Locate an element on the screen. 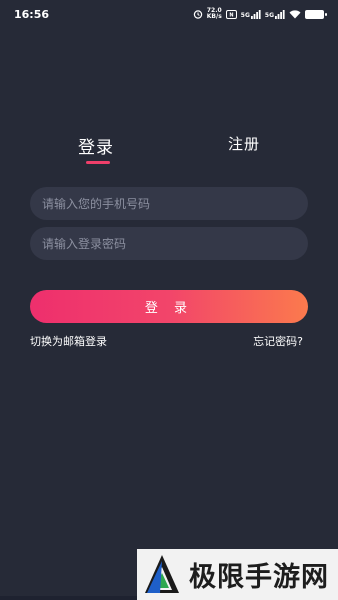 This screenshot has height=600, width=338. status-icons: 72.0 KB/s N 5G 5G is located at coordinates (260, 13).